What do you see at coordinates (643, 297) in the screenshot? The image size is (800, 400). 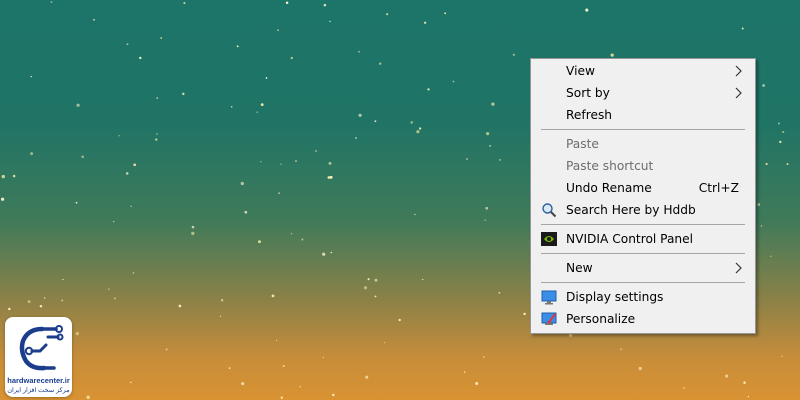 I see `menu-item-display-settings: Display settings` at bounding box center [643, 297].